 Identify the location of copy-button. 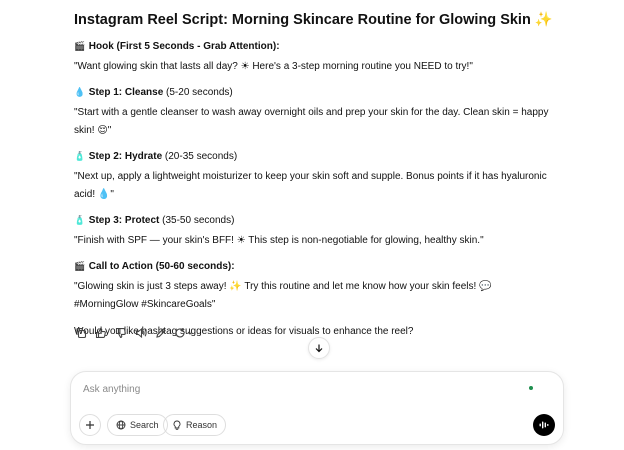
(81, 333).